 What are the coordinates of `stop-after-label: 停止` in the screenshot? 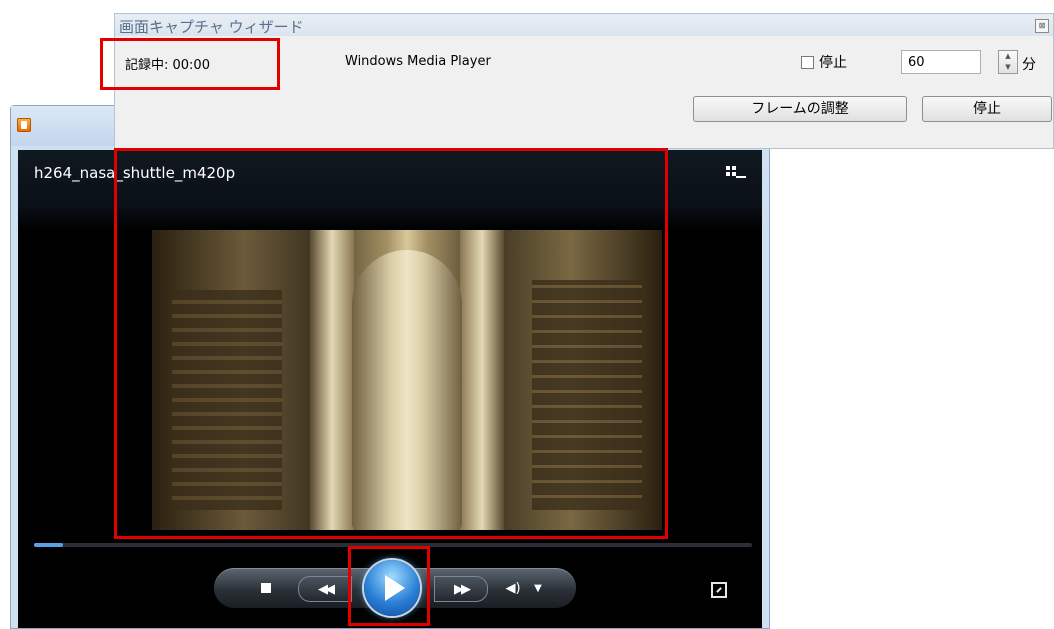 It's located at (833, 63).